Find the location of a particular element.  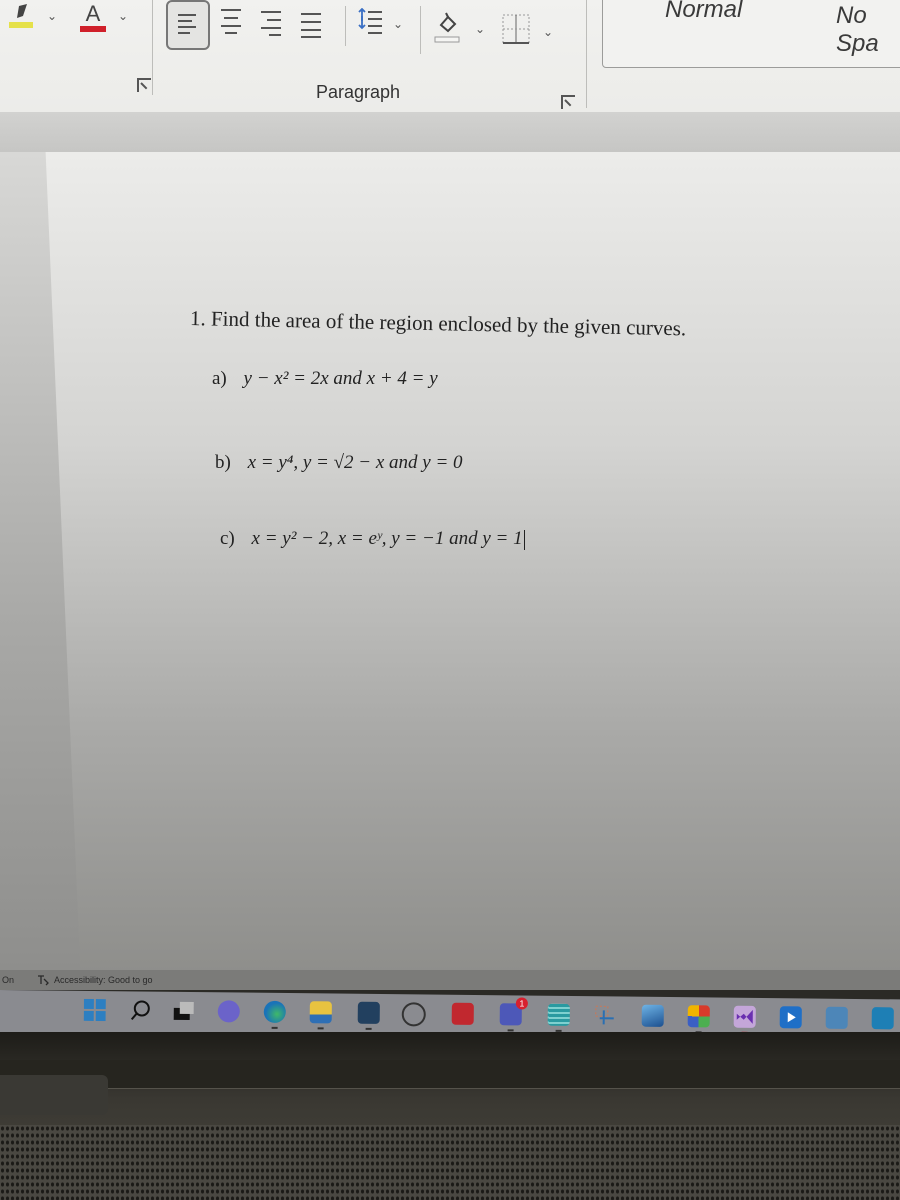

edge-running-indicator is located at coordinates (274, 1027).